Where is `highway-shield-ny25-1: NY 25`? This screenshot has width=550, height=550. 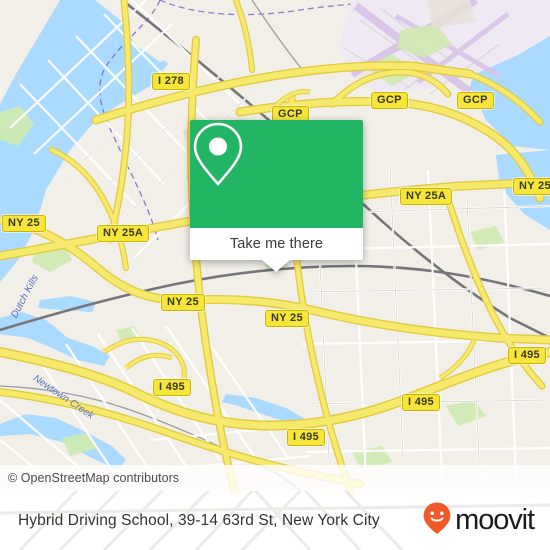
highway-shield-ny25-1: NY 25 is located at coordinates (24, 223).